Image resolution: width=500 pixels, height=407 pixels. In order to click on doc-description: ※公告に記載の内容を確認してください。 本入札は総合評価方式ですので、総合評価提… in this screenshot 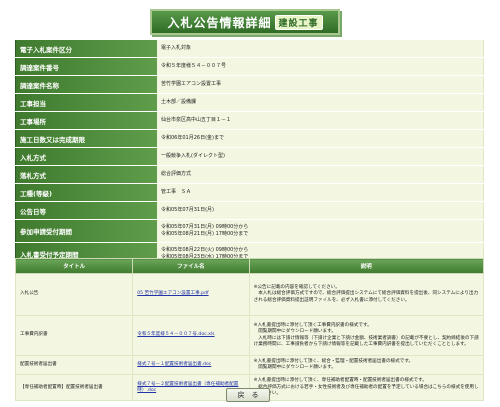, I will do `click(366, 294)`.